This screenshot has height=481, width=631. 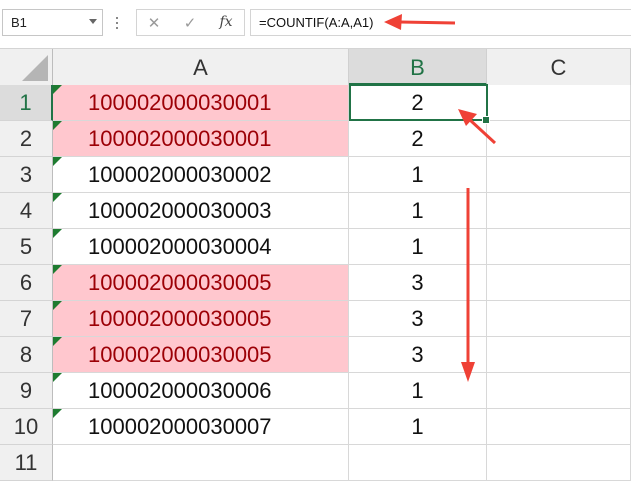 I want to click on arrow-down-column-b, so click(x=468, y=285).